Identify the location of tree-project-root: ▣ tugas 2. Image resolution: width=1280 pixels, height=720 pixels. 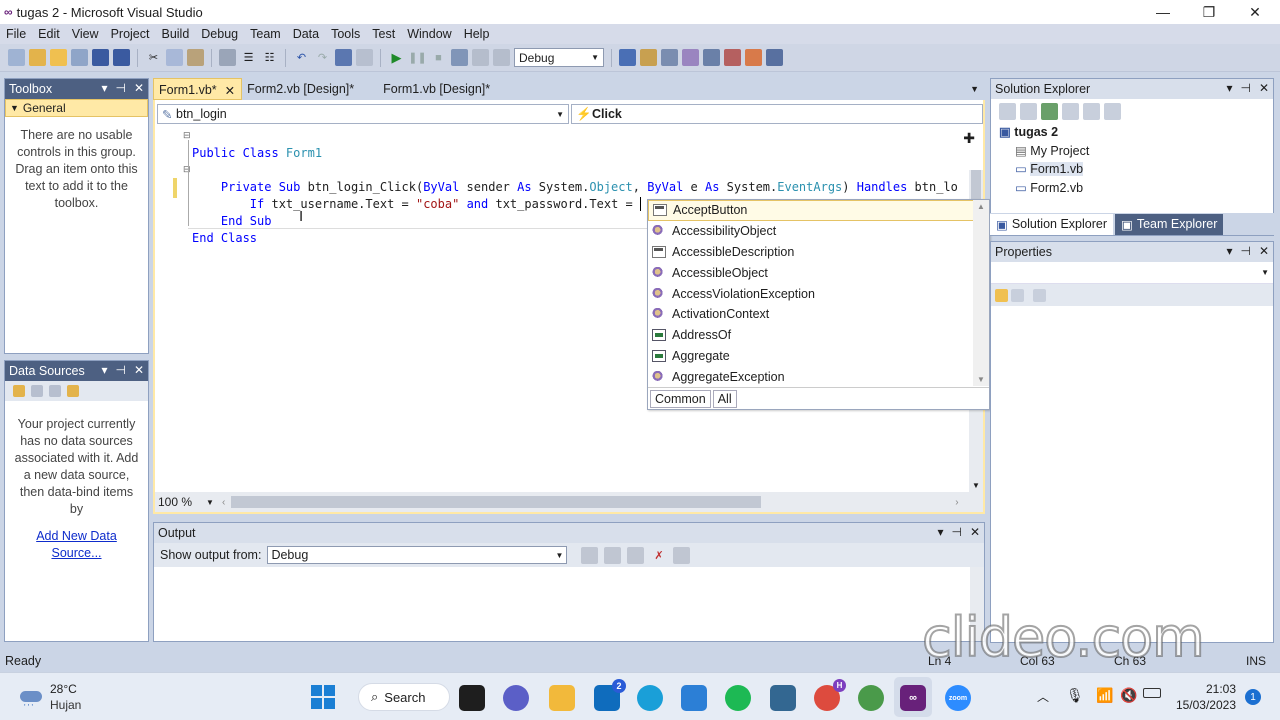
(1136, 132).